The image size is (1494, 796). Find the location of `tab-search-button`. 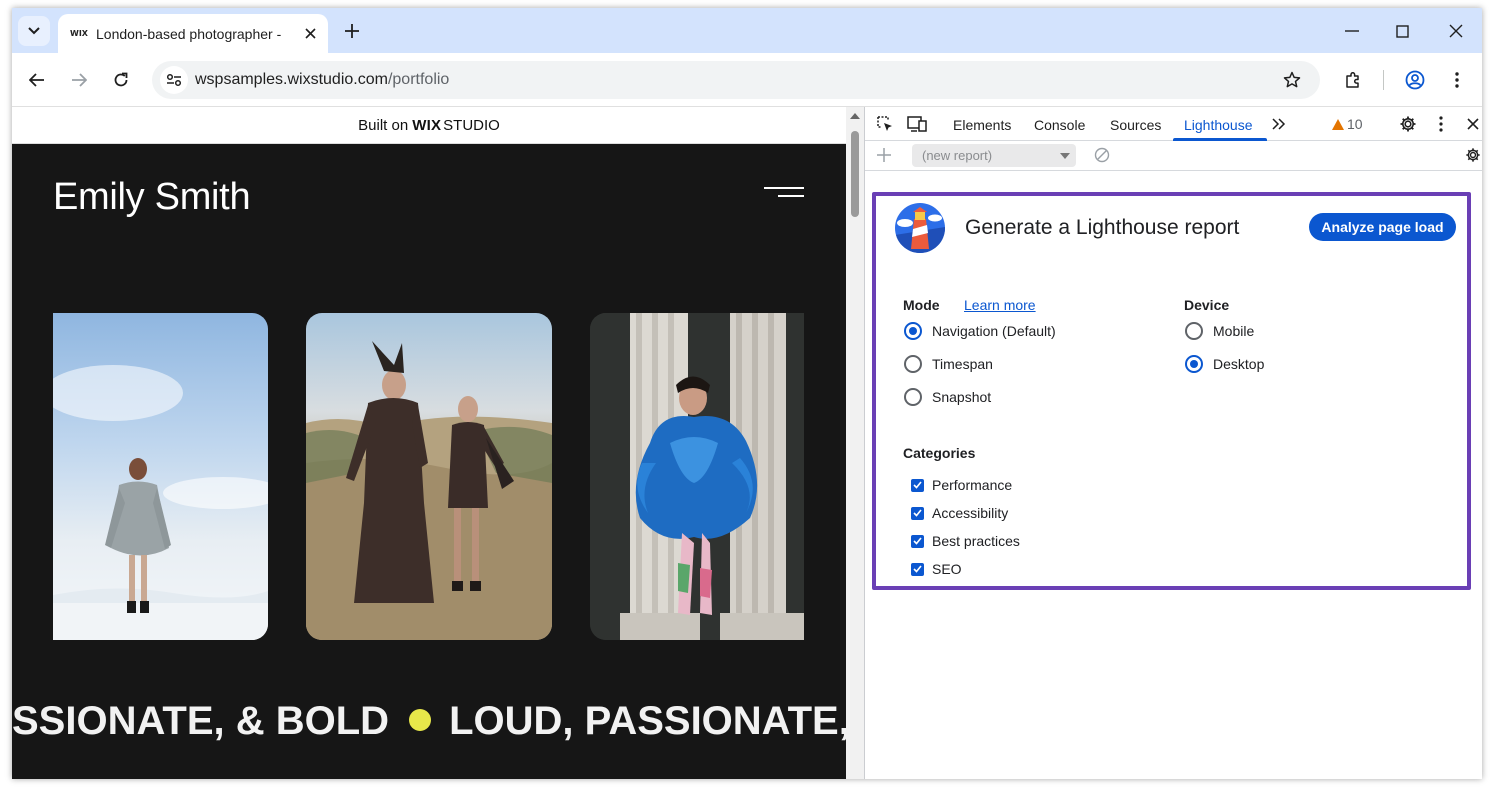

tab-search-button is located at coordinates (34, 31).